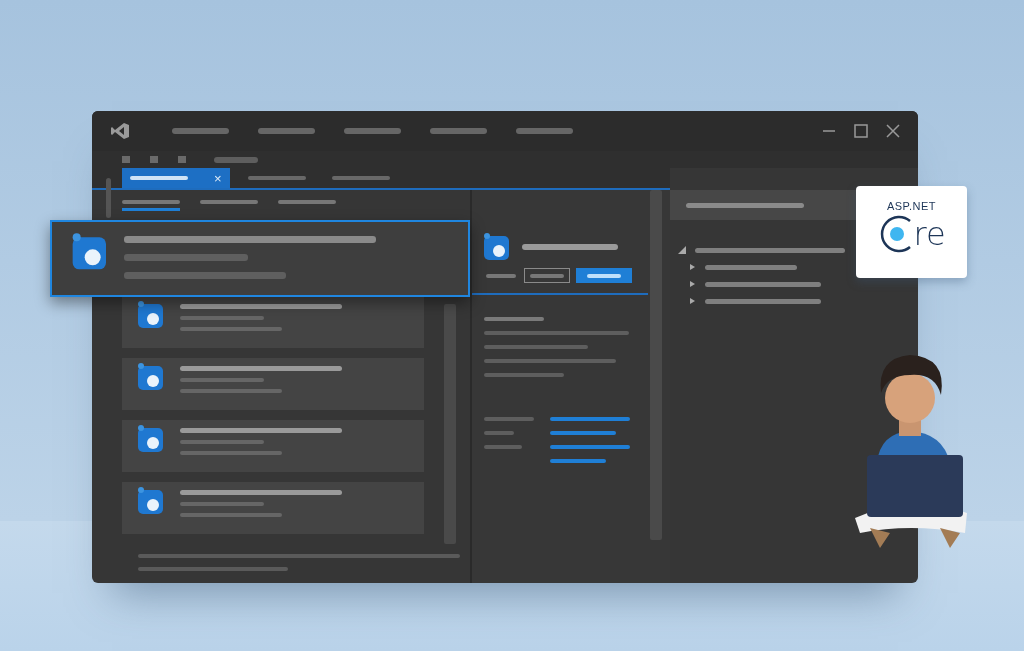 This screenshot has width=1024, height=651. What do you see at coordinates (911, 206) in the screenshot?
I see `logo-caption: ASP.NET` at bounding box center [911, 206].